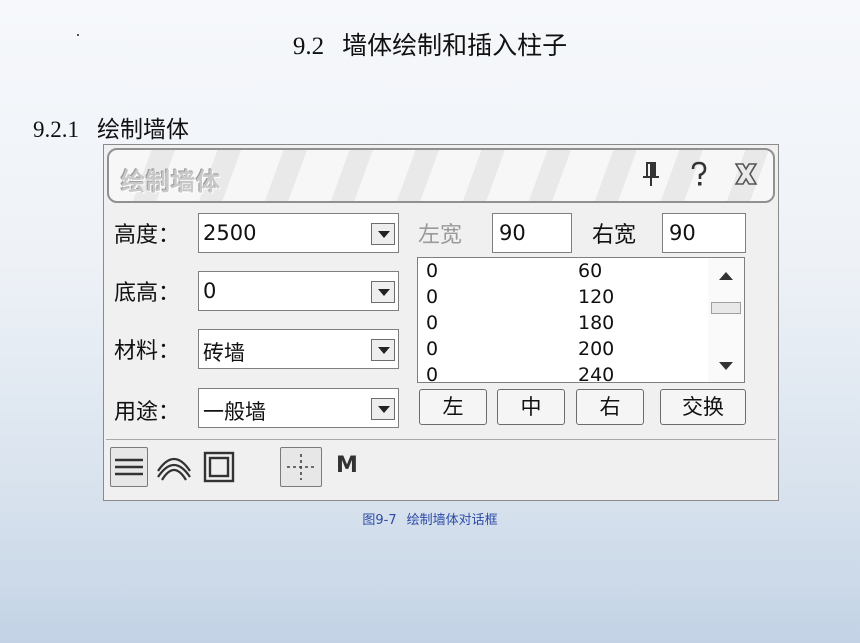  Describe the element at coordinates (298, 233) in the screenshot. I see `height-combo: 2500` at that location.